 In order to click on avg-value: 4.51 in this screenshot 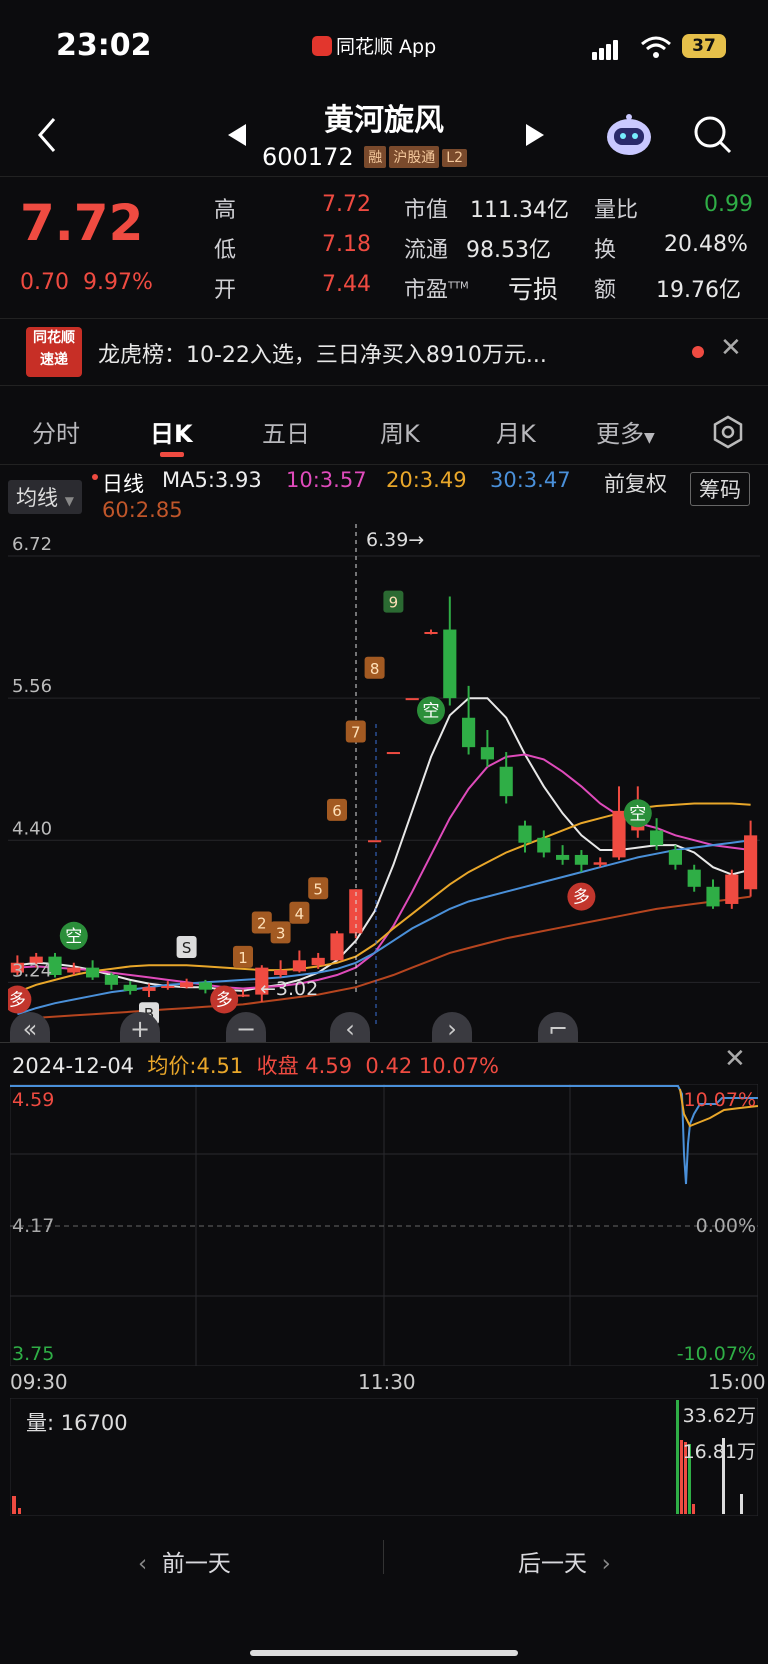, I will do `click(220, 1066)`.